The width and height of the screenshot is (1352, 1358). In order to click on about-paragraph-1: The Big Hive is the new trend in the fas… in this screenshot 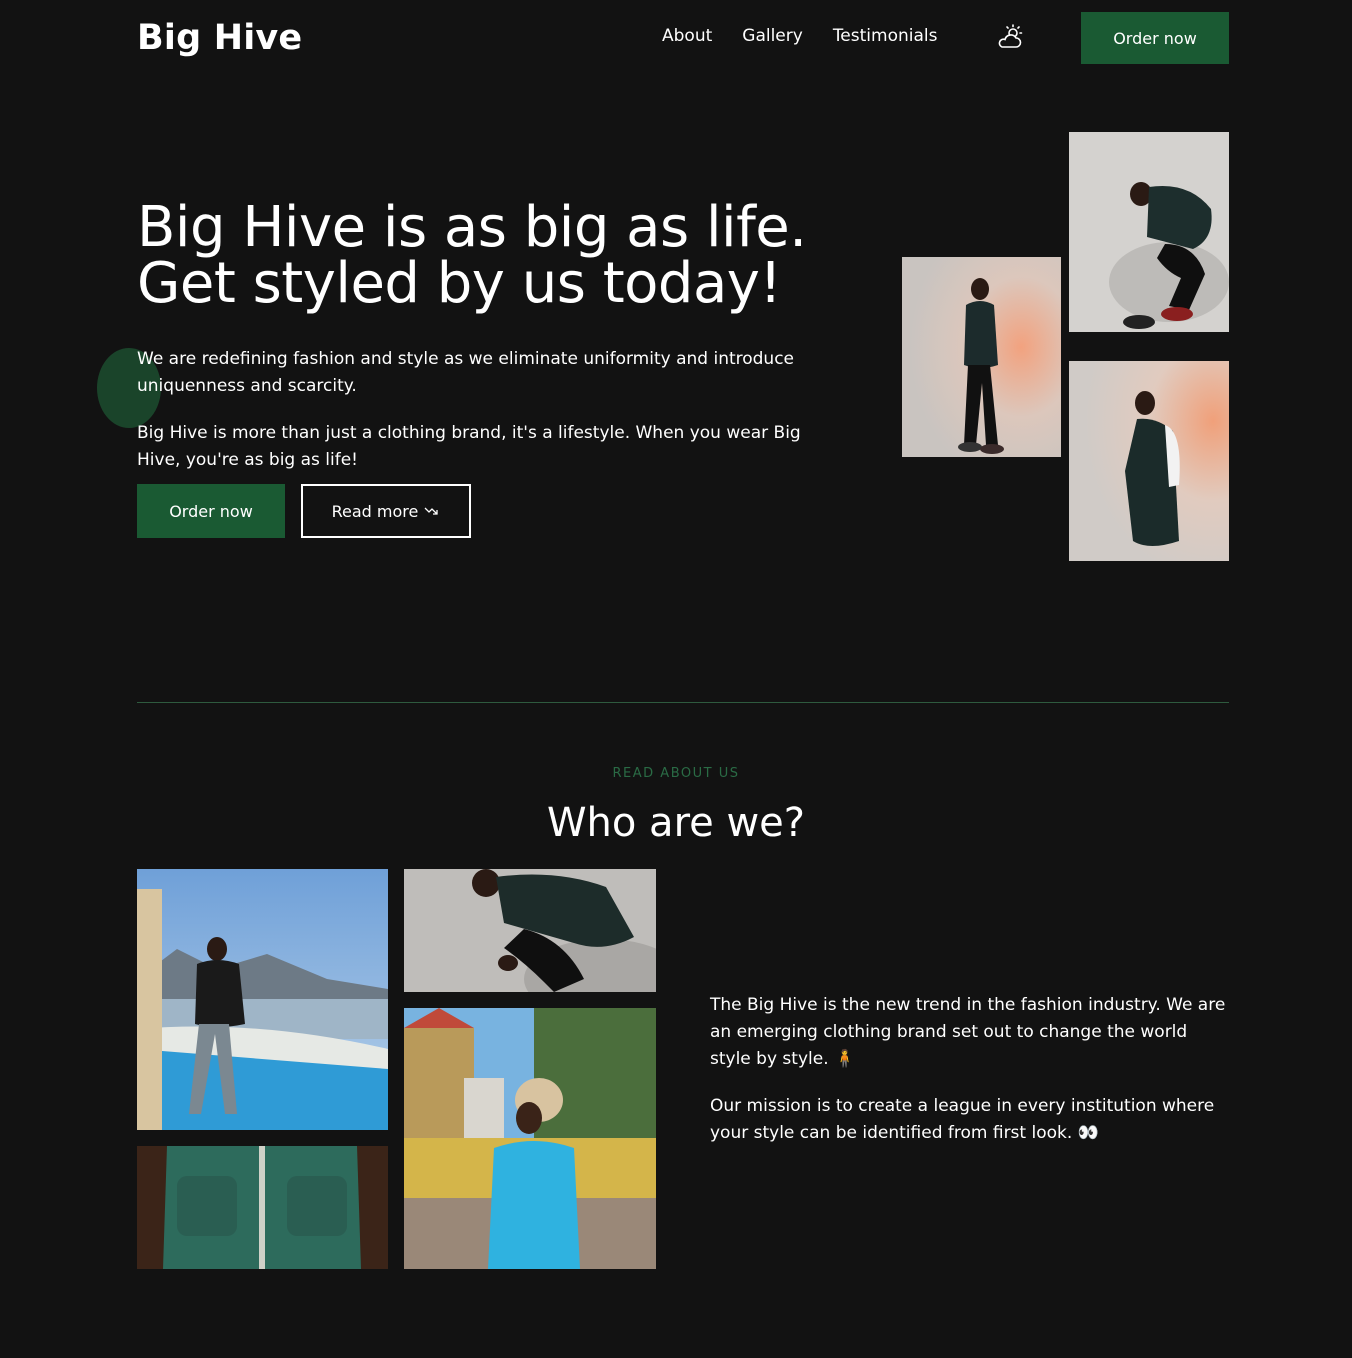, I will do `click(968, 1032)`.